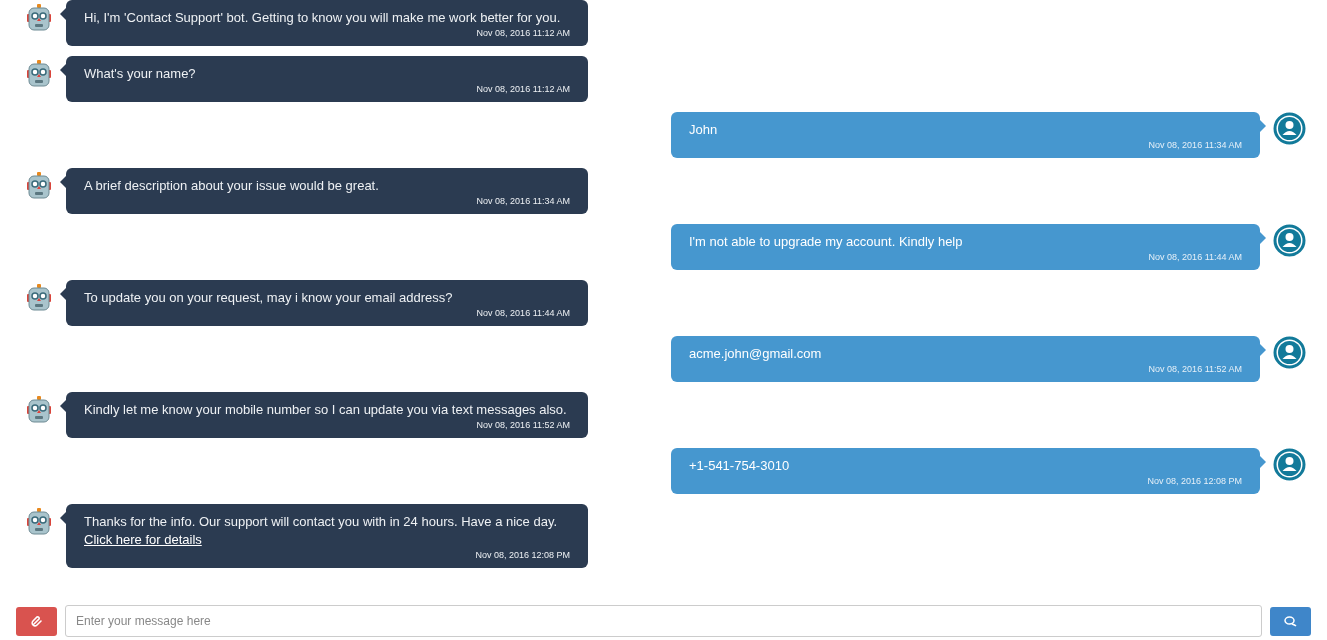 The width and height of the screenshot is (1327, 640). What do you see at coordinates (269, 298) in the screenshot?
I see `message-text: To update you on your request, may i know your email address?` at bounding box center [269, 298].